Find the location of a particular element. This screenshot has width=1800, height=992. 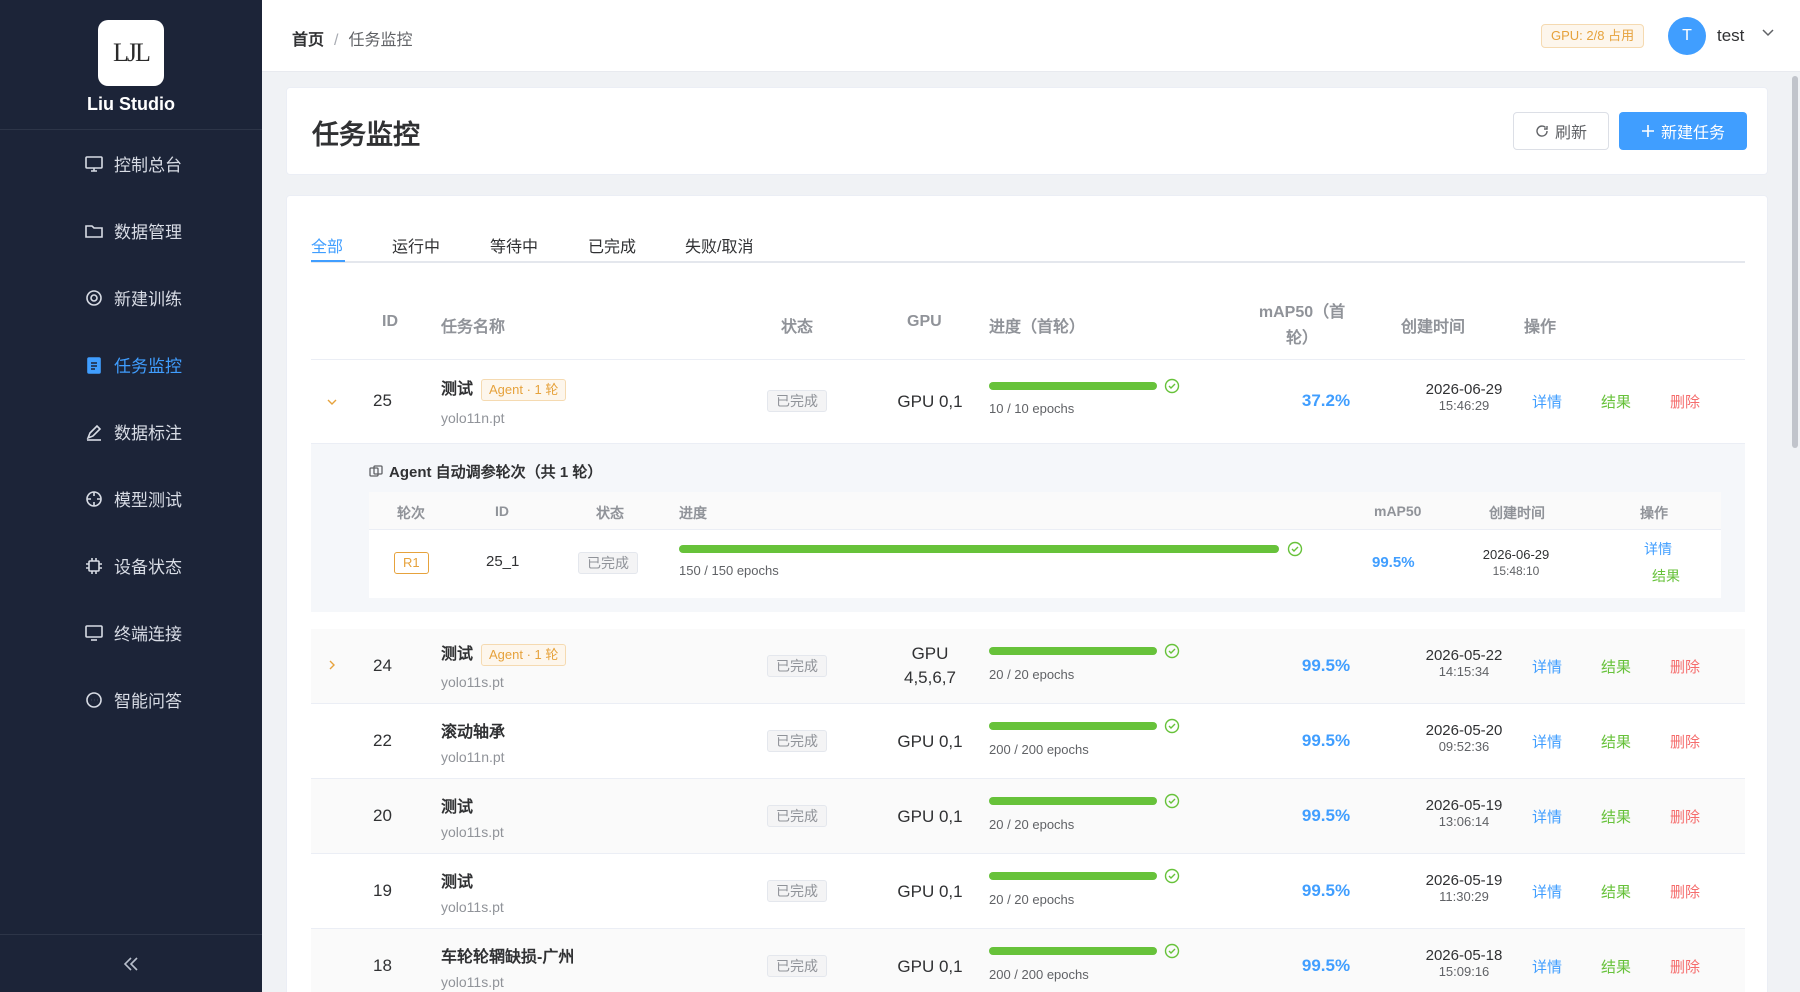

sidebar-item-device-status: 设备状态 is located at coordinates (131, 565).